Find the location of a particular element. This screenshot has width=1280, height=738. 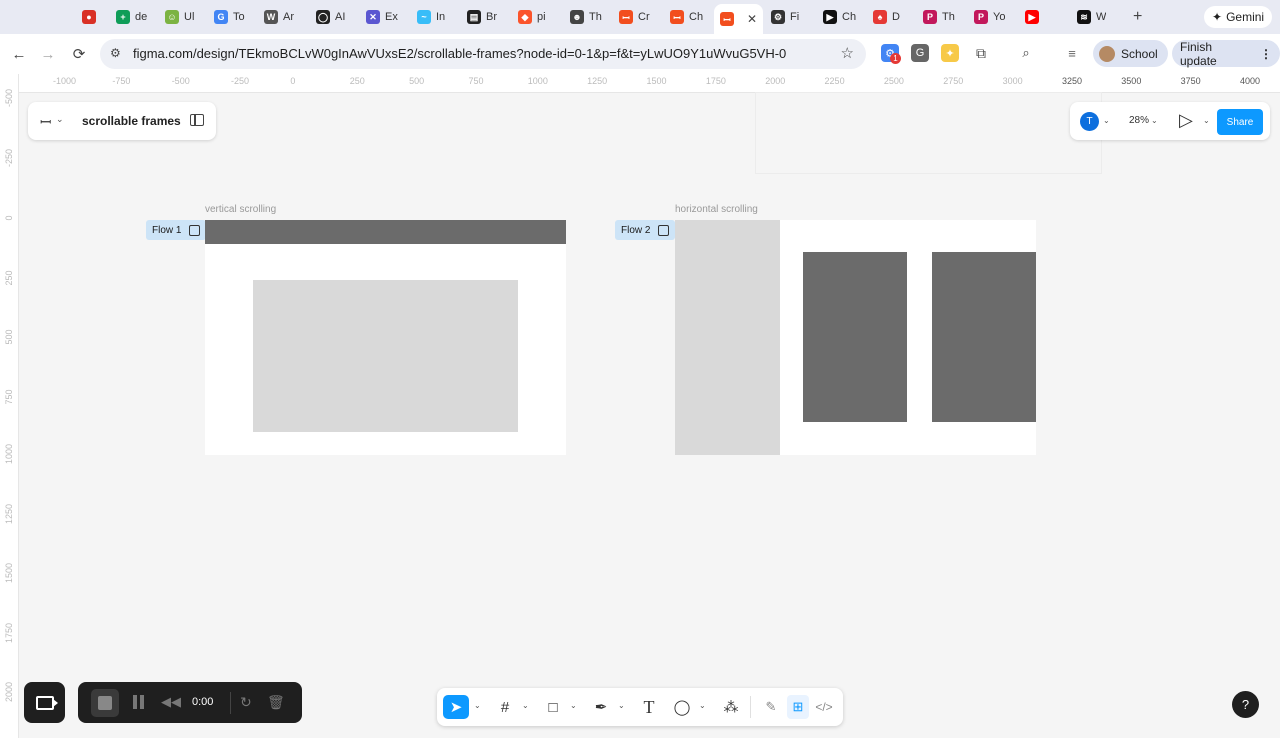

figma-menu-icon: ꟷ is located at coordinates (45, 122).